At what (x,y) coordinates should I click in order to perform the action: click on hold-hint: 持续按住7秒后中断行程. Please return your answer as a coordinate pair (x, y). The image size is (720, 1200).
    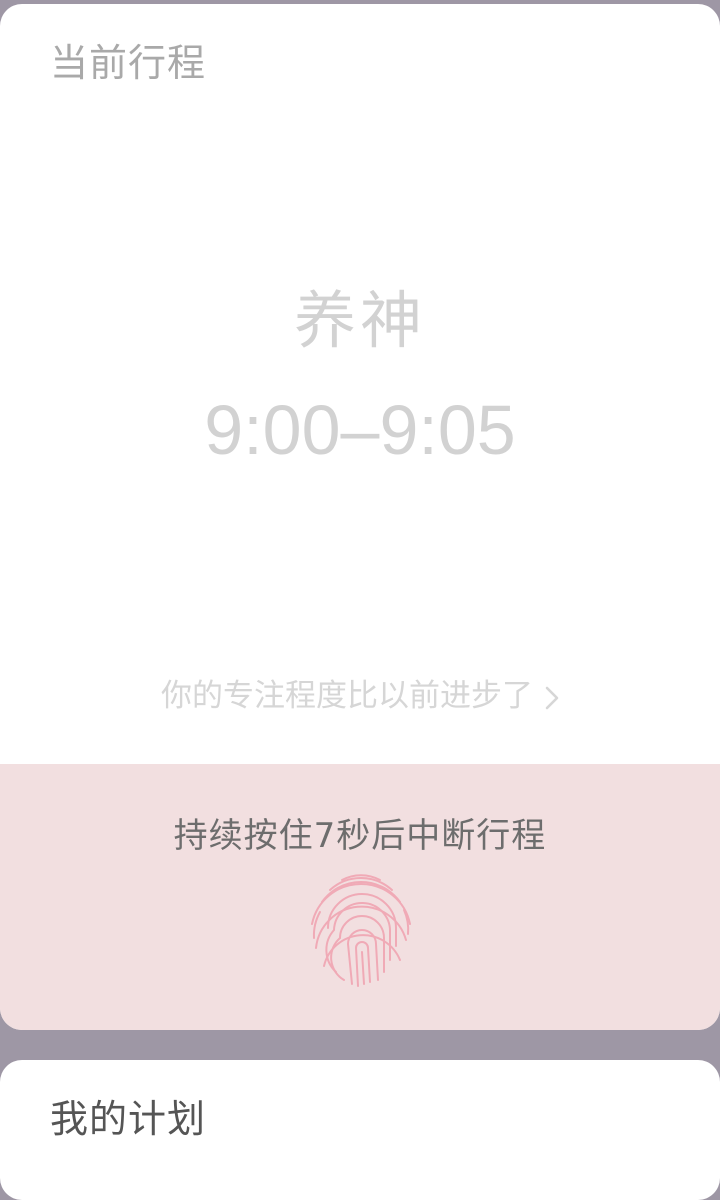
    Looking at the image, I should click on (360, 836).